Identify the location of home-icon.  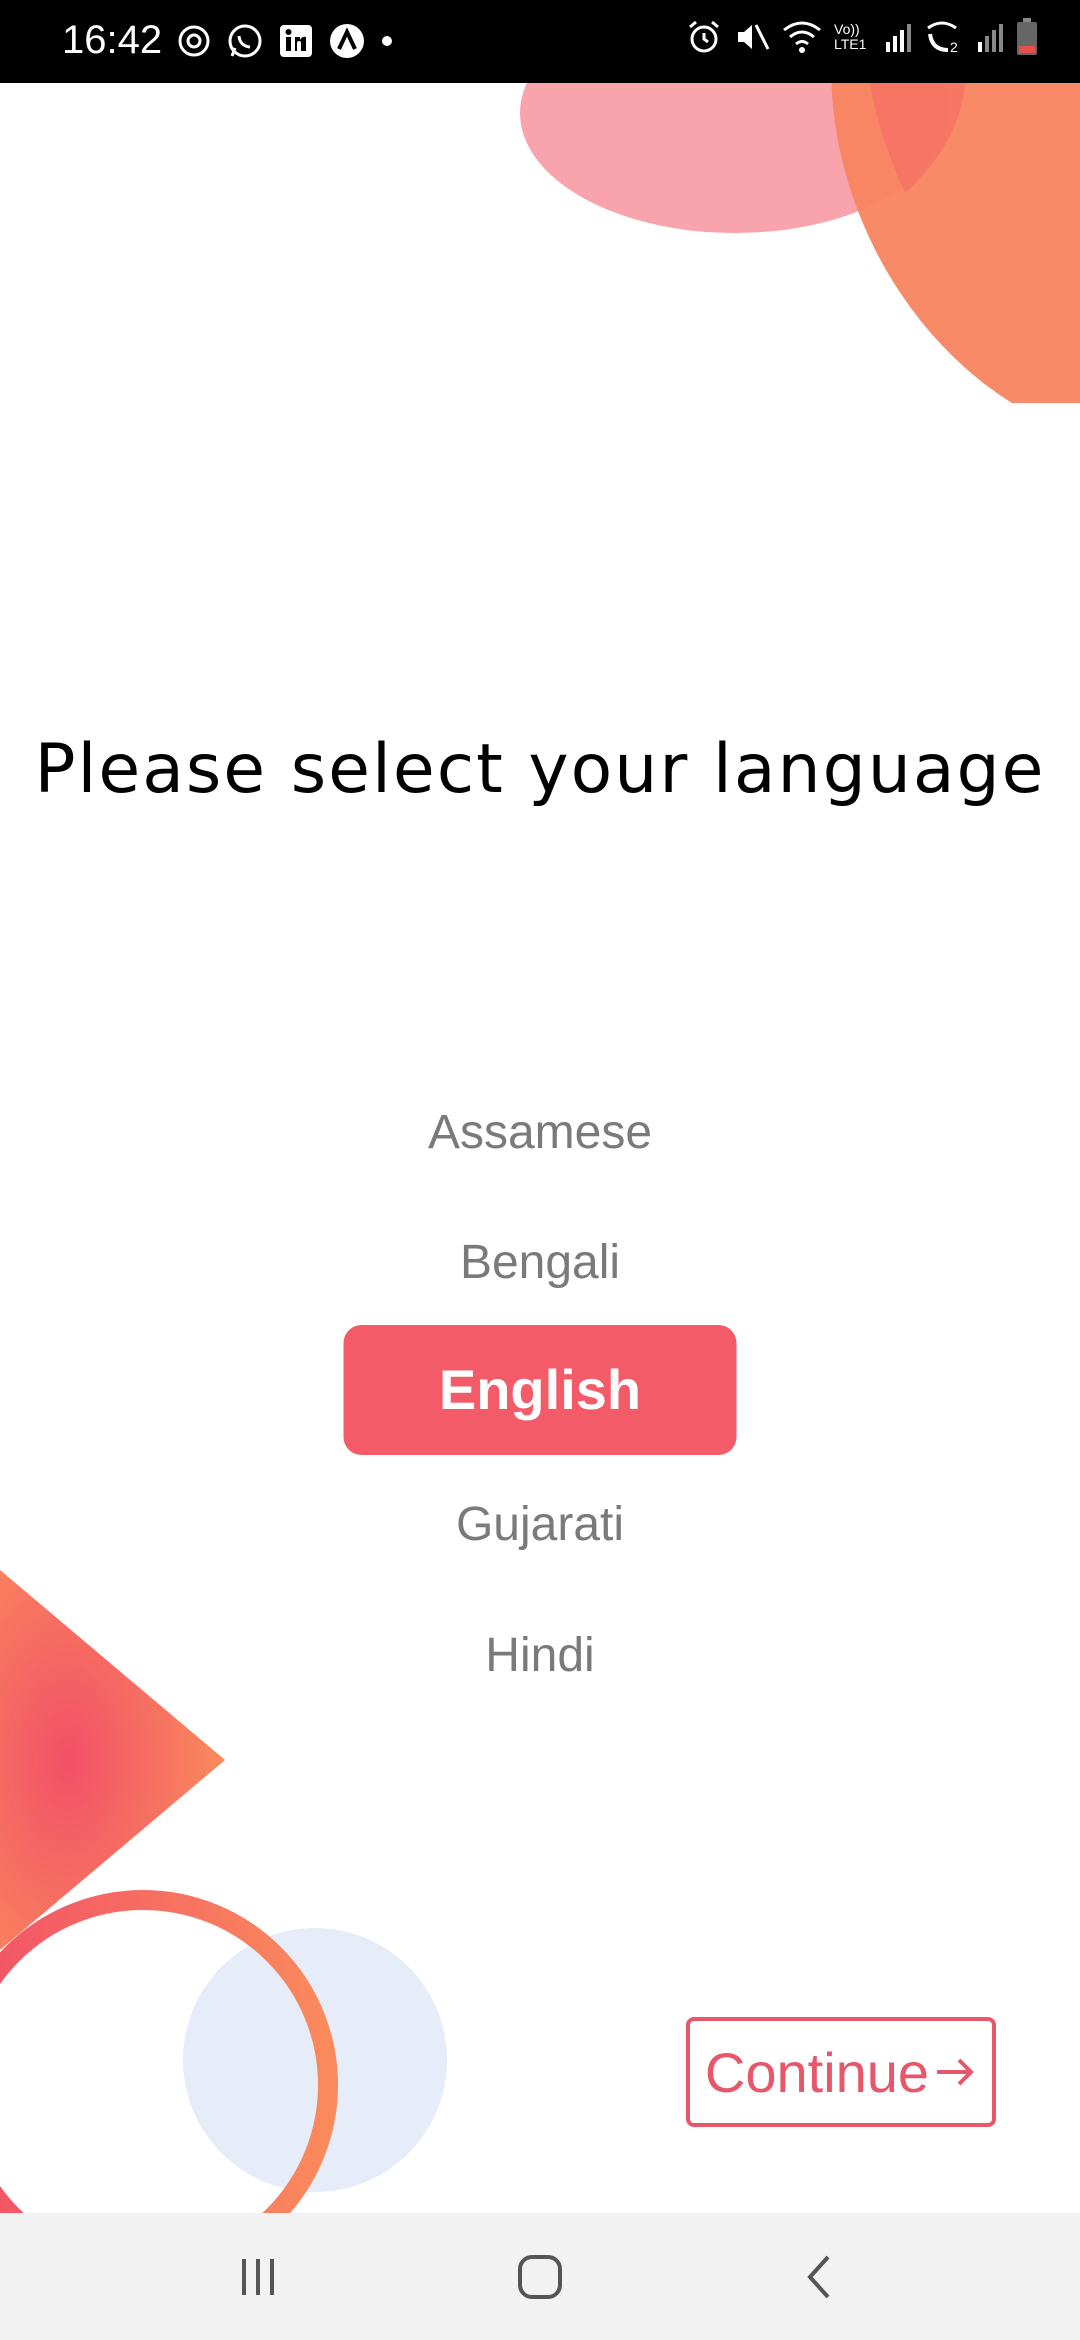
(540, 2276).